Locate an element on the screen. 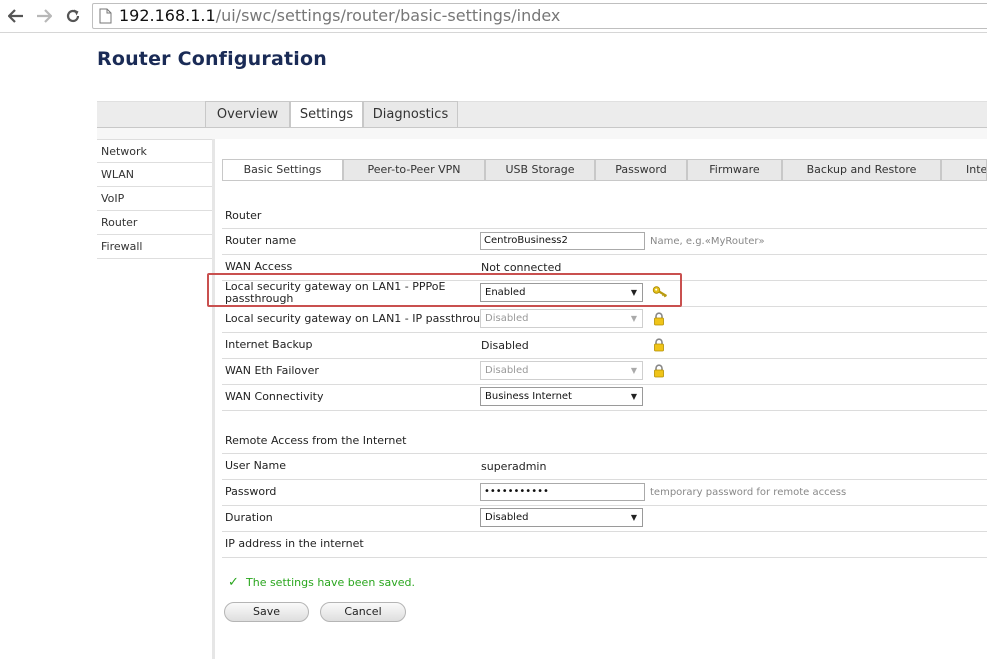 This screenshot has height=659, width=987. tab-overview: Overview is located at coordinates (247, 114).